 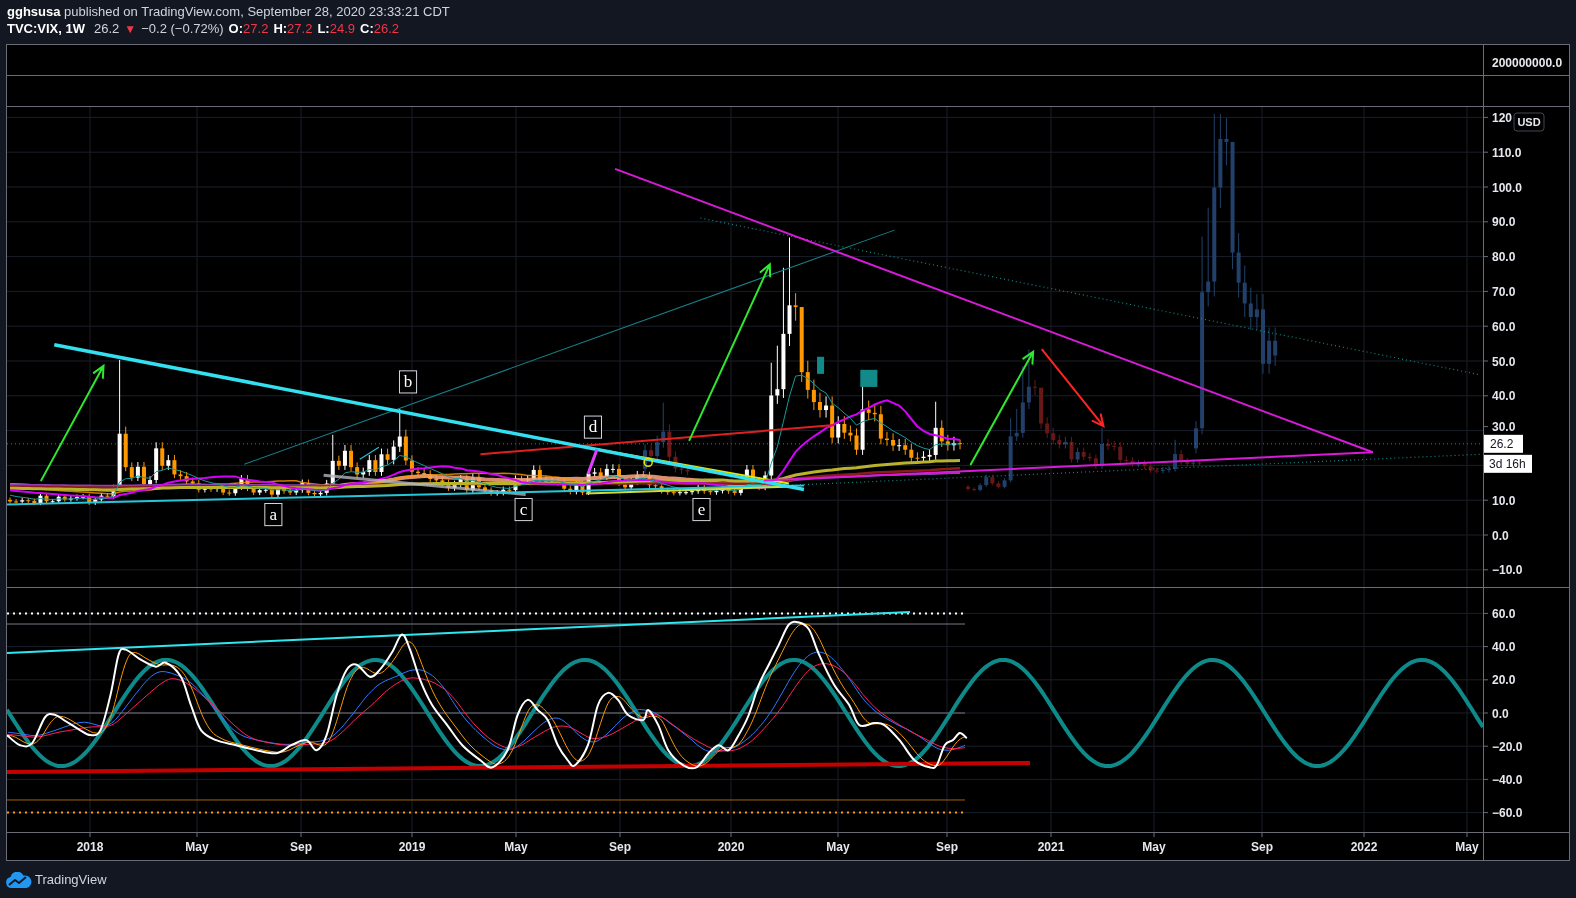 What do you see at coordinates (1507, 779) in the screenshot?
I see `axis-label: −40.0` at bounding box center [1507, 779].